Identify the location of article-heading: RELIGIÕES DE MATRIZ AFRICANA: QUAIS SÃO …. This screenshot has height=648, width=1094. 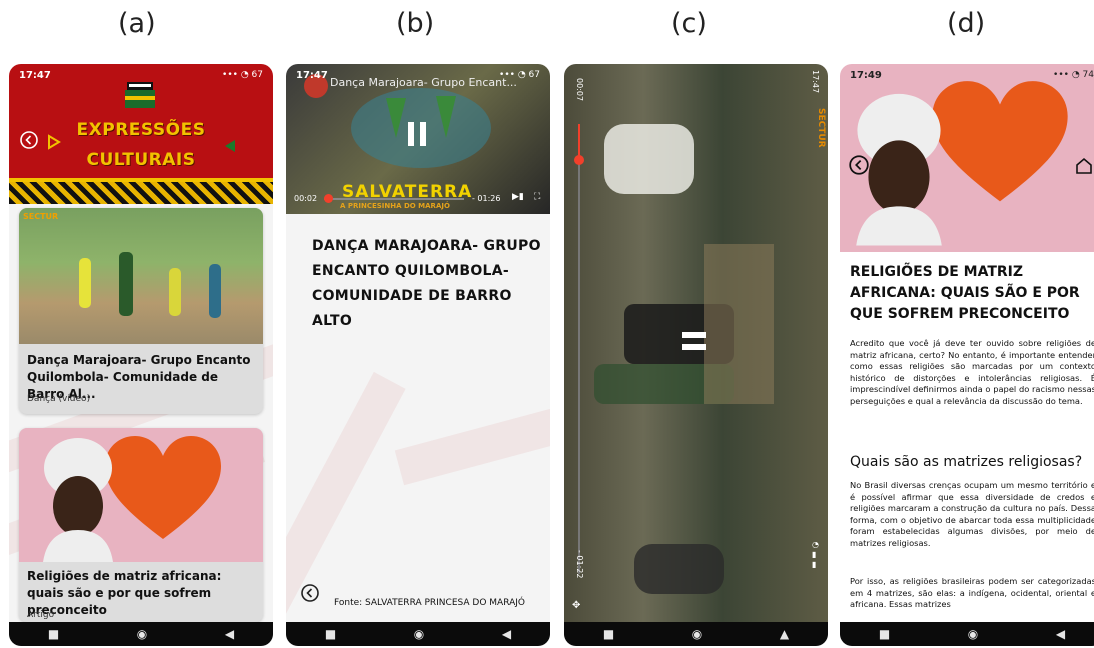
(965, 293).